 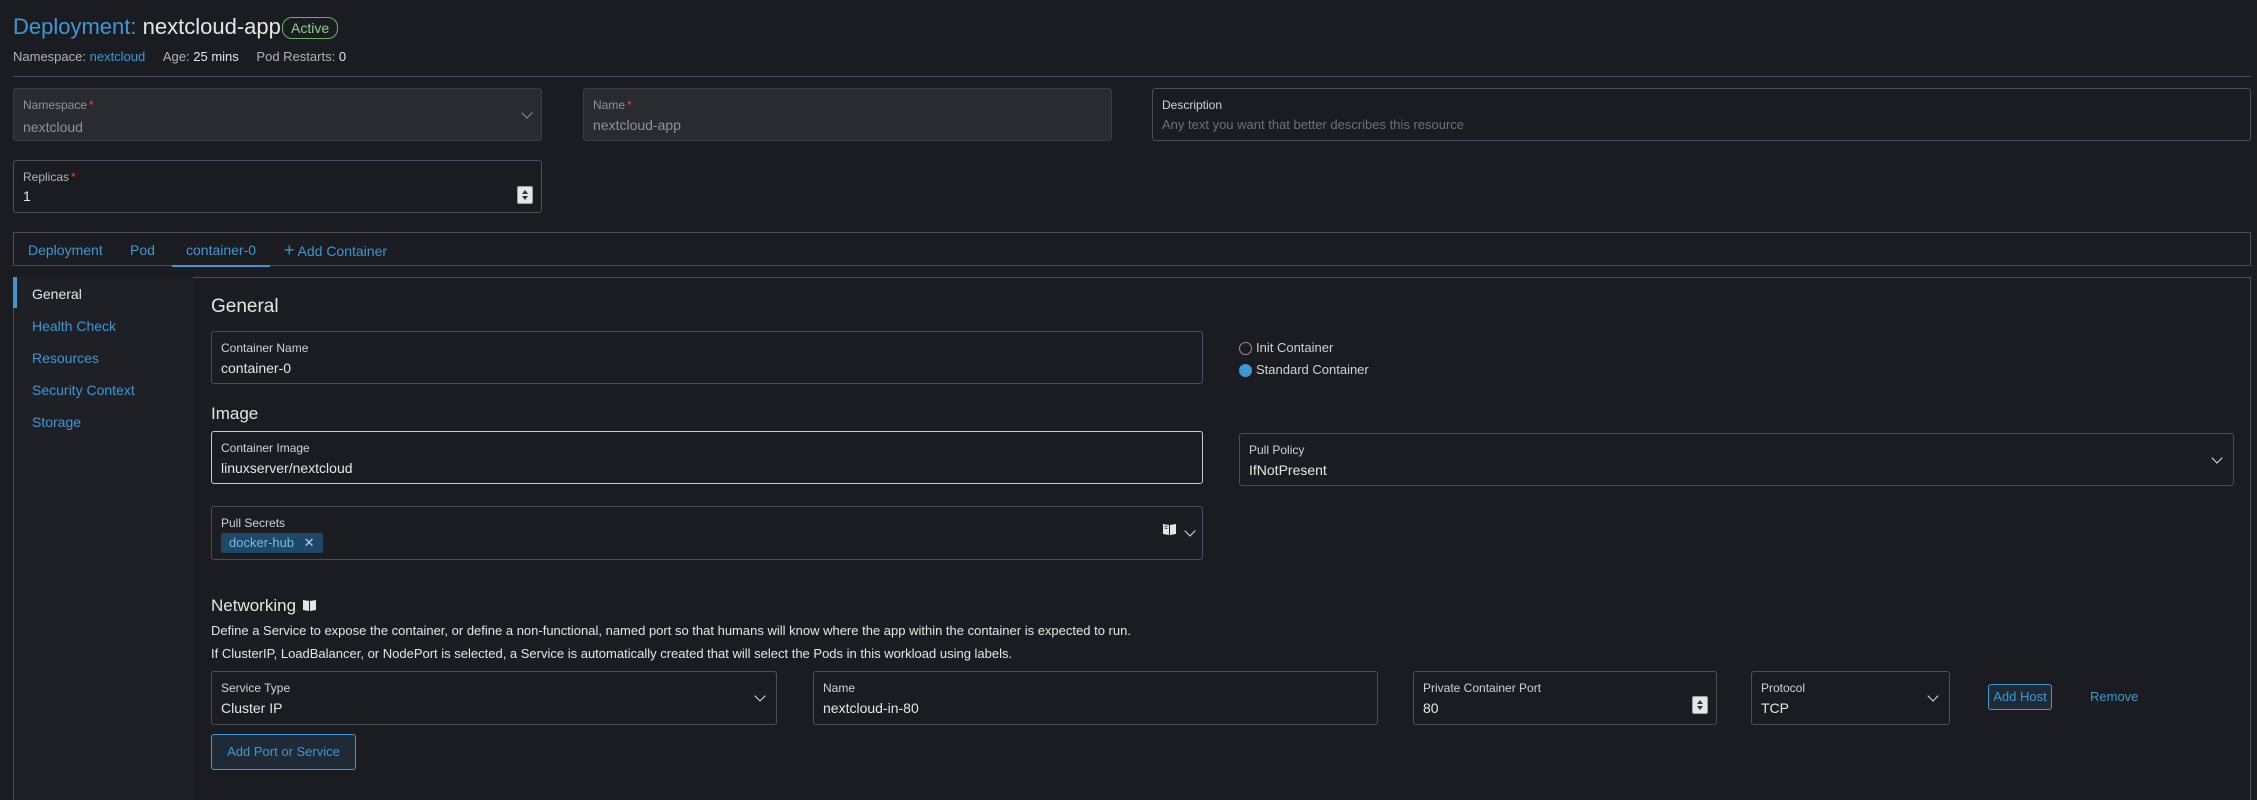 What do you see at coordinates (49, 56) in the screenshot?
I see `namespace-meta-label: Namespace:` at bounding box center [49, 56].